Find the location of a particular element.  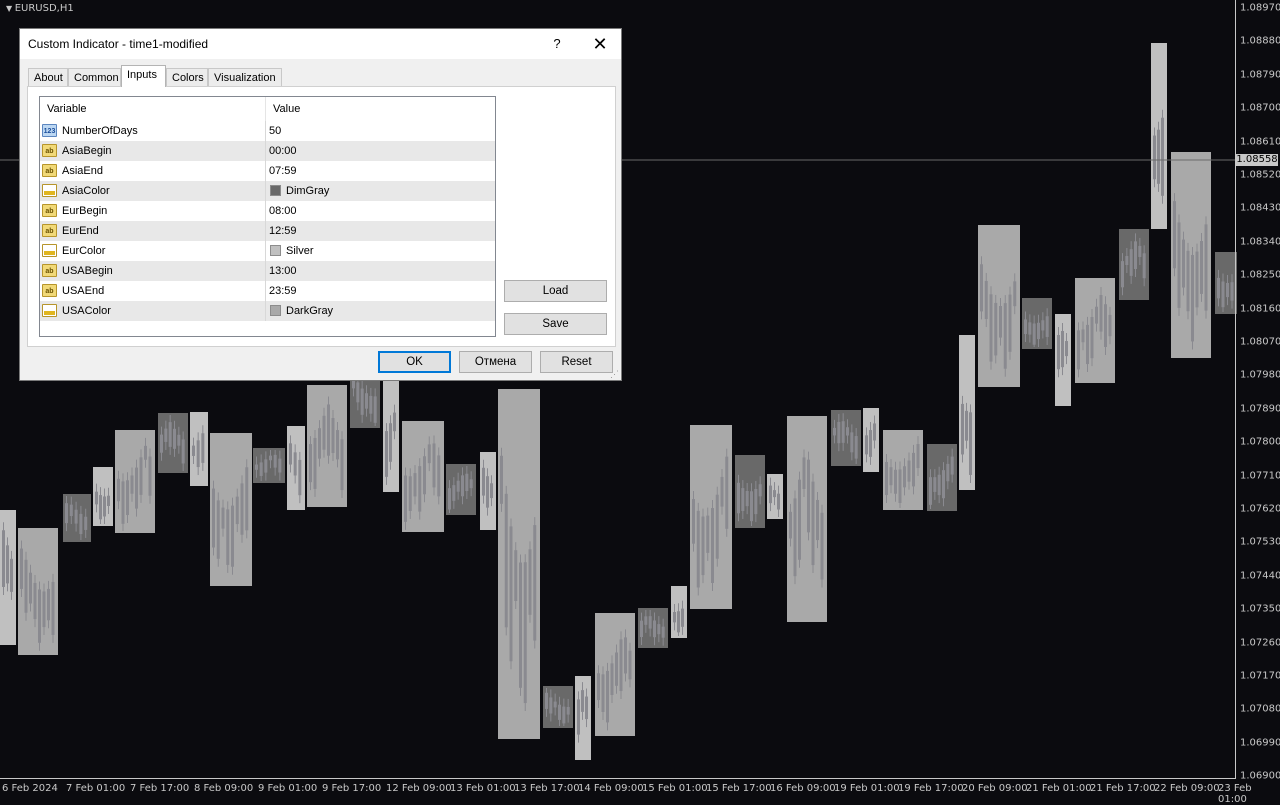

cancel-button: Отмена is located at coordinates (495, 362).